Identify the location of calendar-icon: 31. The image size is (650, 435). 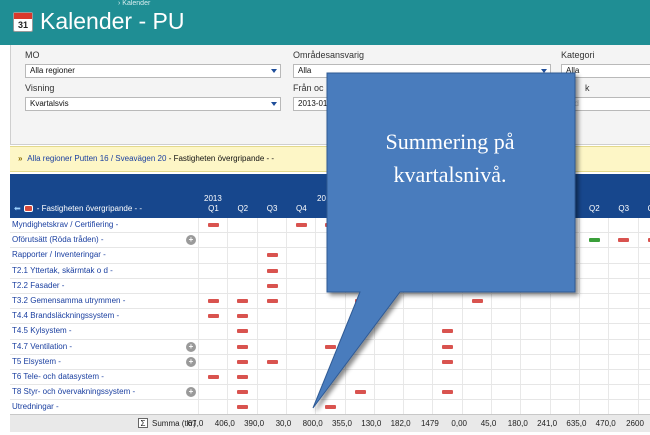
(23, 22).